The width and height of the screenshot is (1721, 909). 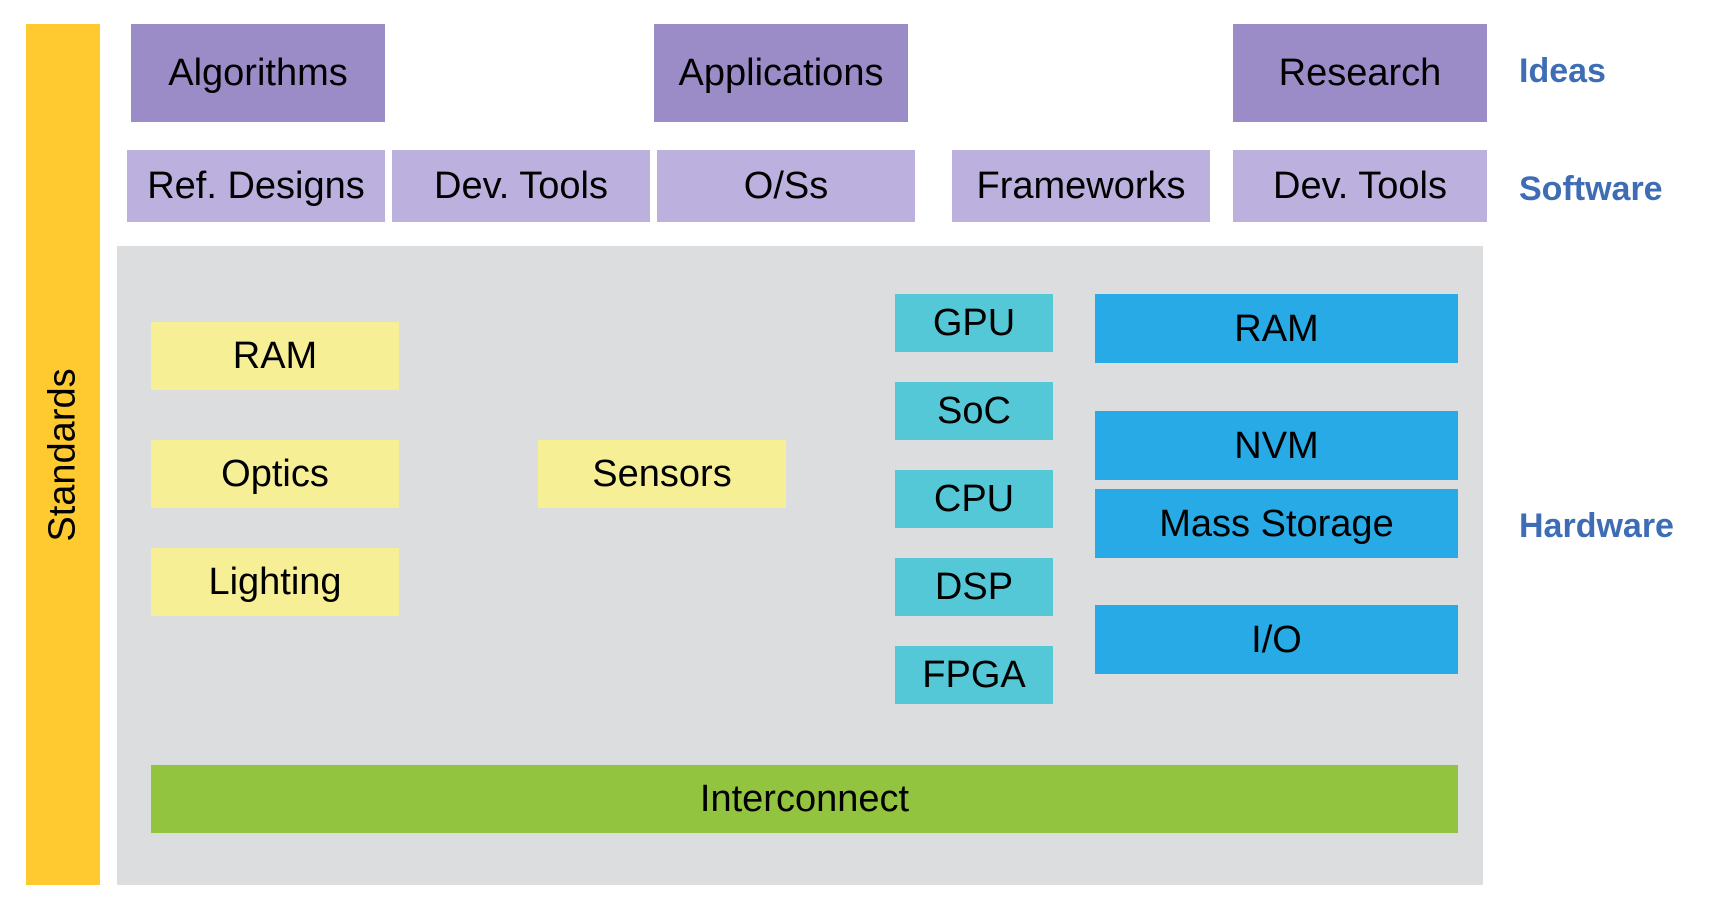 I want to click on hardware-box-ram-memory: RAM, so click(x=1276, y=328).